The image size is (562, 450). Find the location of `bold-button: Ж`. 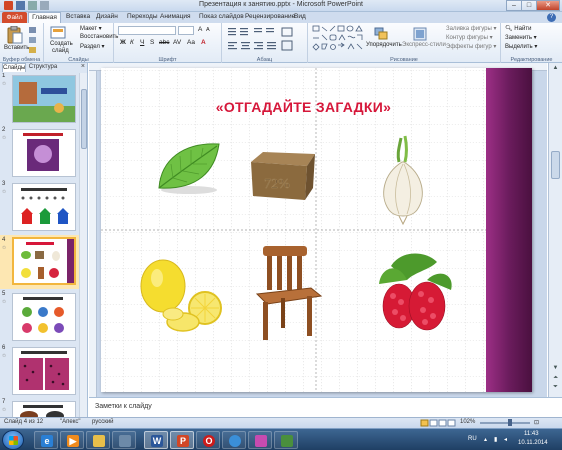

bold-button: Ж is located at coordinates (123, 42).